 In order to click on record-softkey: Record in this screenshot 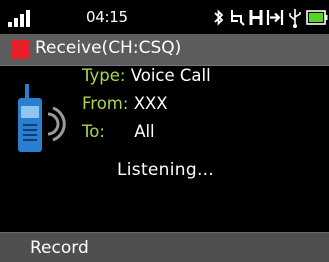, I will do `click(59, 248)`.